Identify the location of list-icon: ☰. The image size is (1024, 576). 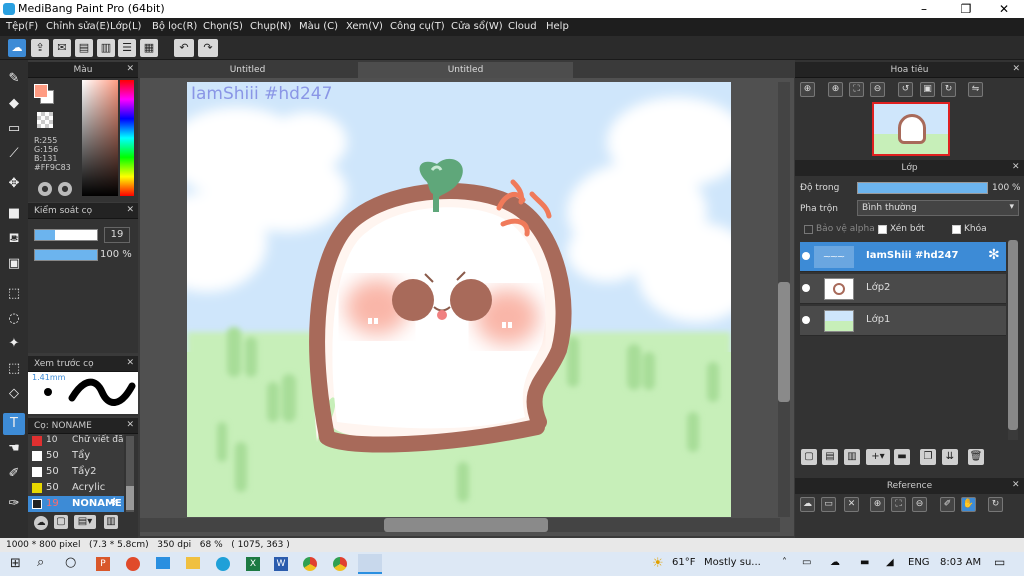
(127, 48).